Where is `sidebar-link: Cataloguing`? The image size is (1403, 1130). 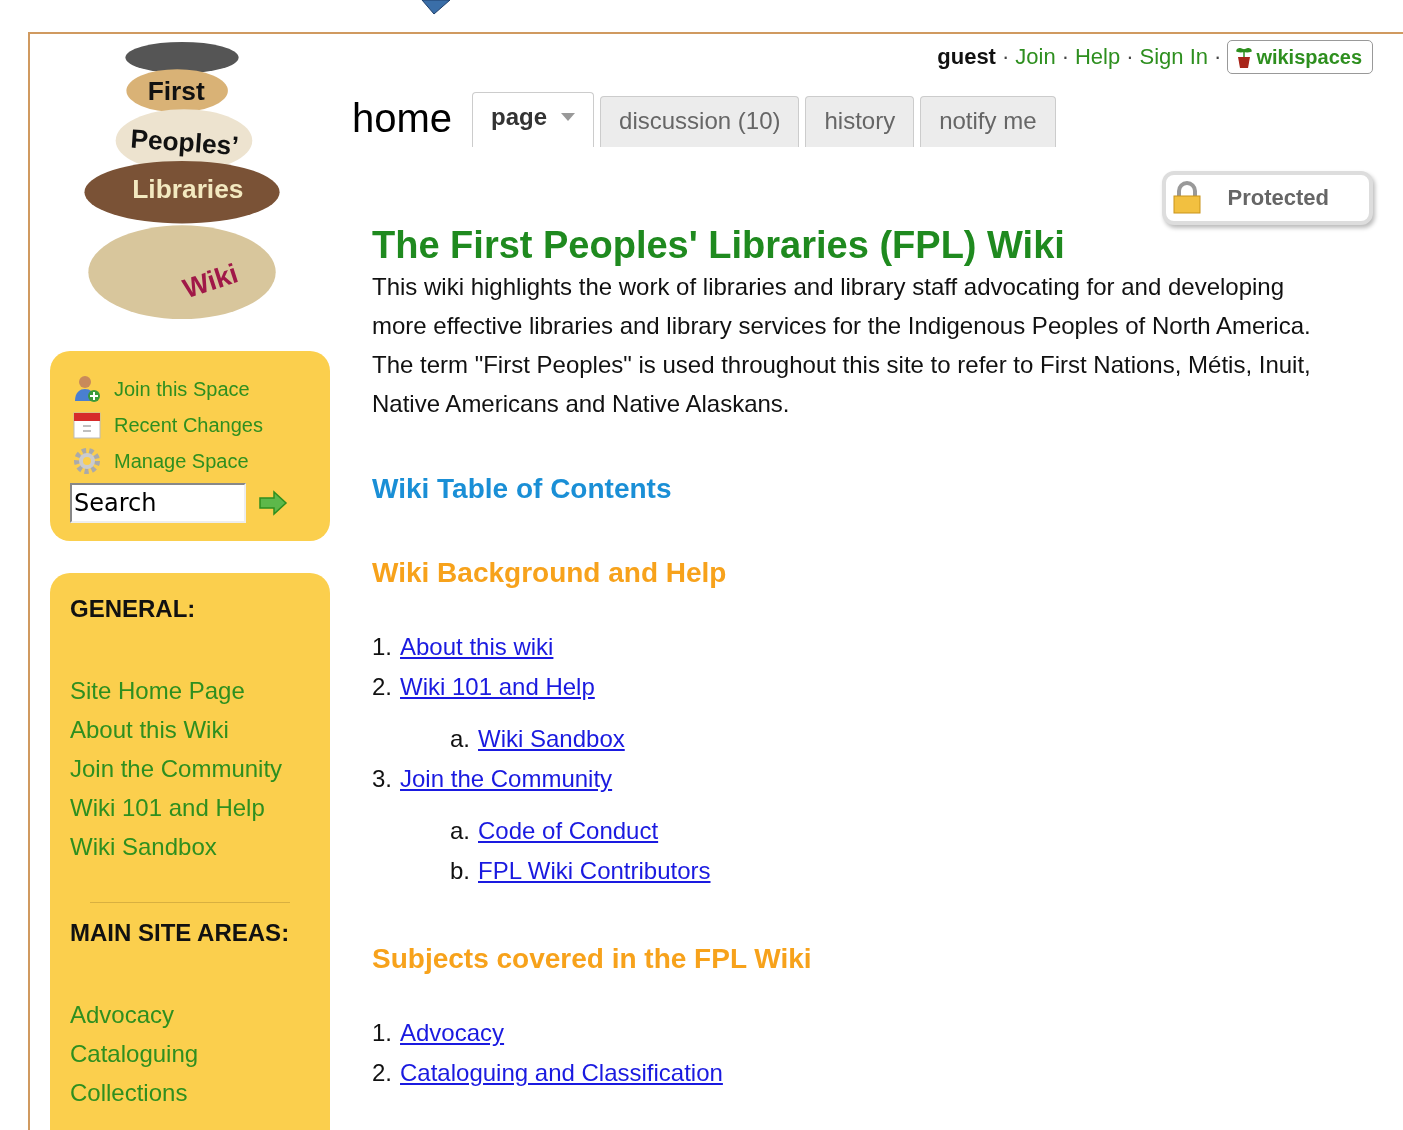 sidebar-link: Cataloguing is located at coordinates (190, 1053).